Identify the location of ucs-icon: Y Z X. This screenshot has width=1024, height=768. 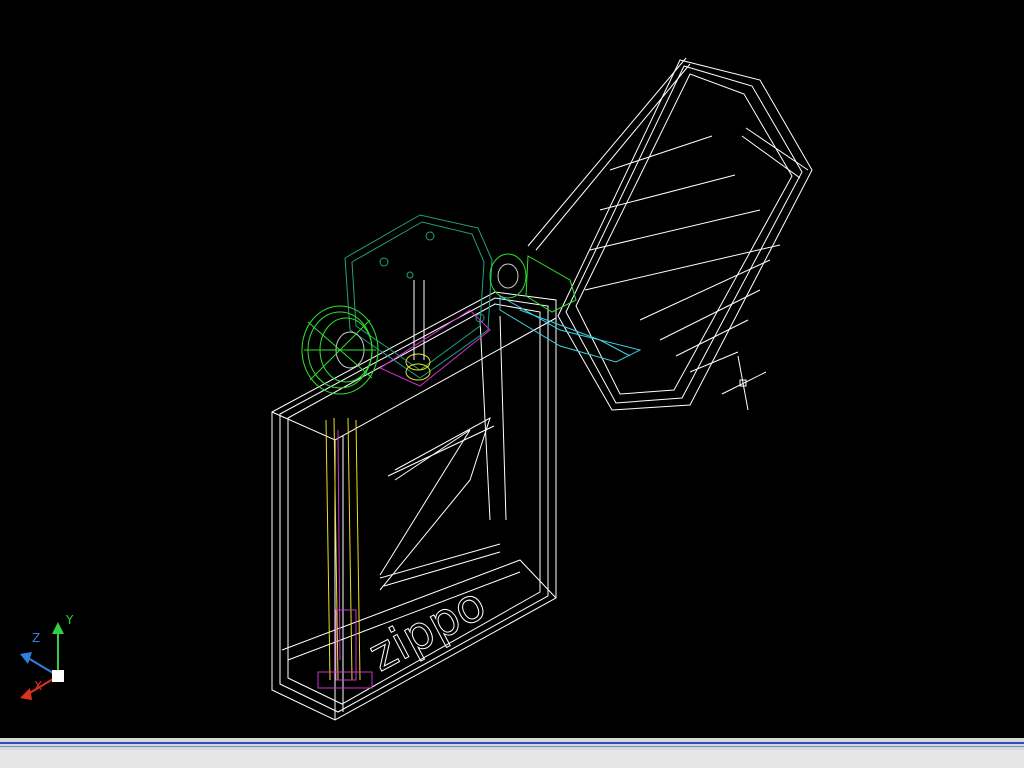
(47, 656).